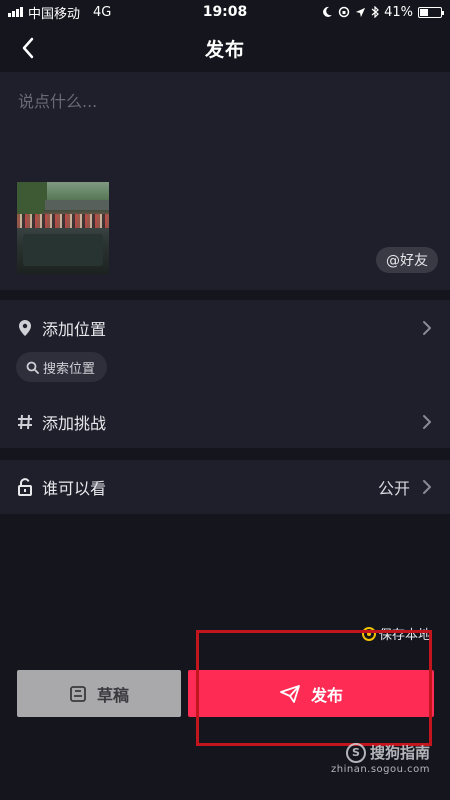 The image size is (450, 800). What do you see at coordinates (382, 12) in the screenshot?
I see `status-right: 41%` at bounding box center [382, 12].